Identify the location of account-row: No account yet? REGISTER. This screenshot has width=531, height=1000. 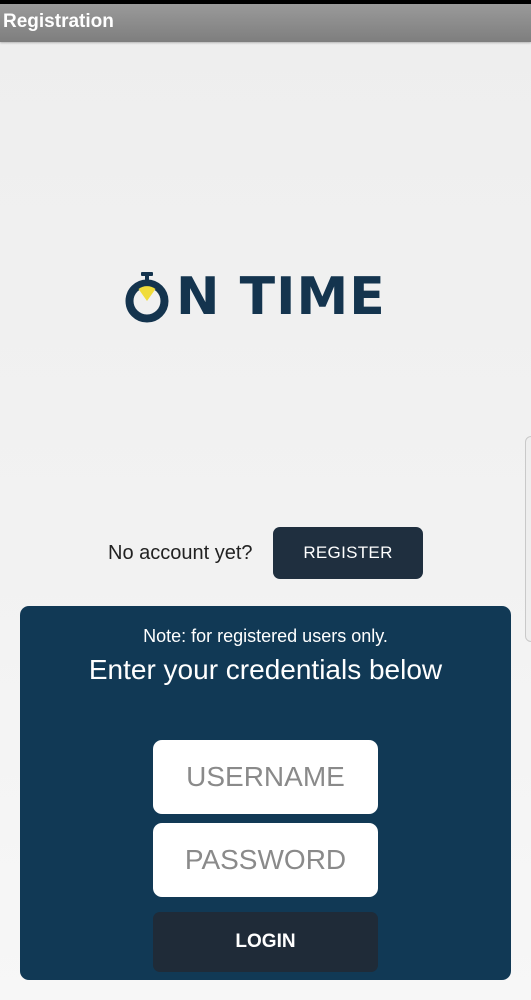
(266, 553).